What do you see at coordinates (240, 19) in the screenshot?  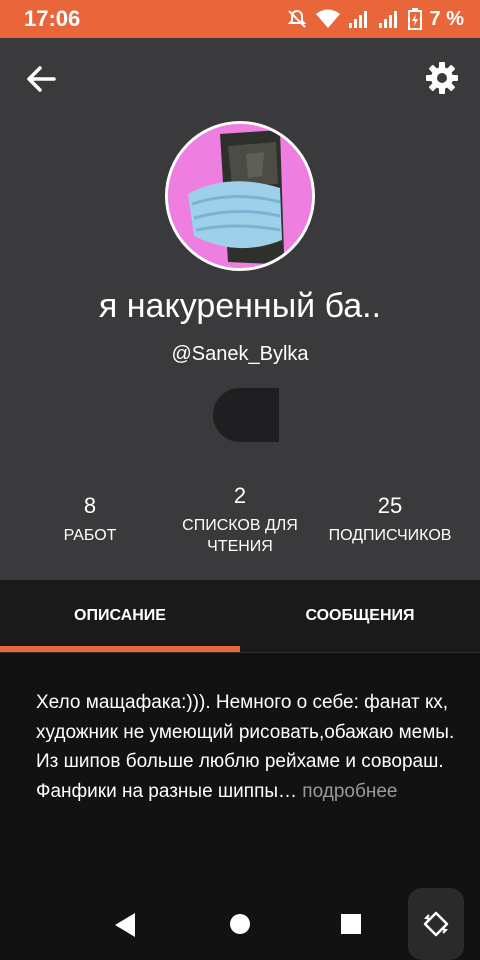 I see `status-bar: 17:06 7 %` at bounding box center [240, 19].